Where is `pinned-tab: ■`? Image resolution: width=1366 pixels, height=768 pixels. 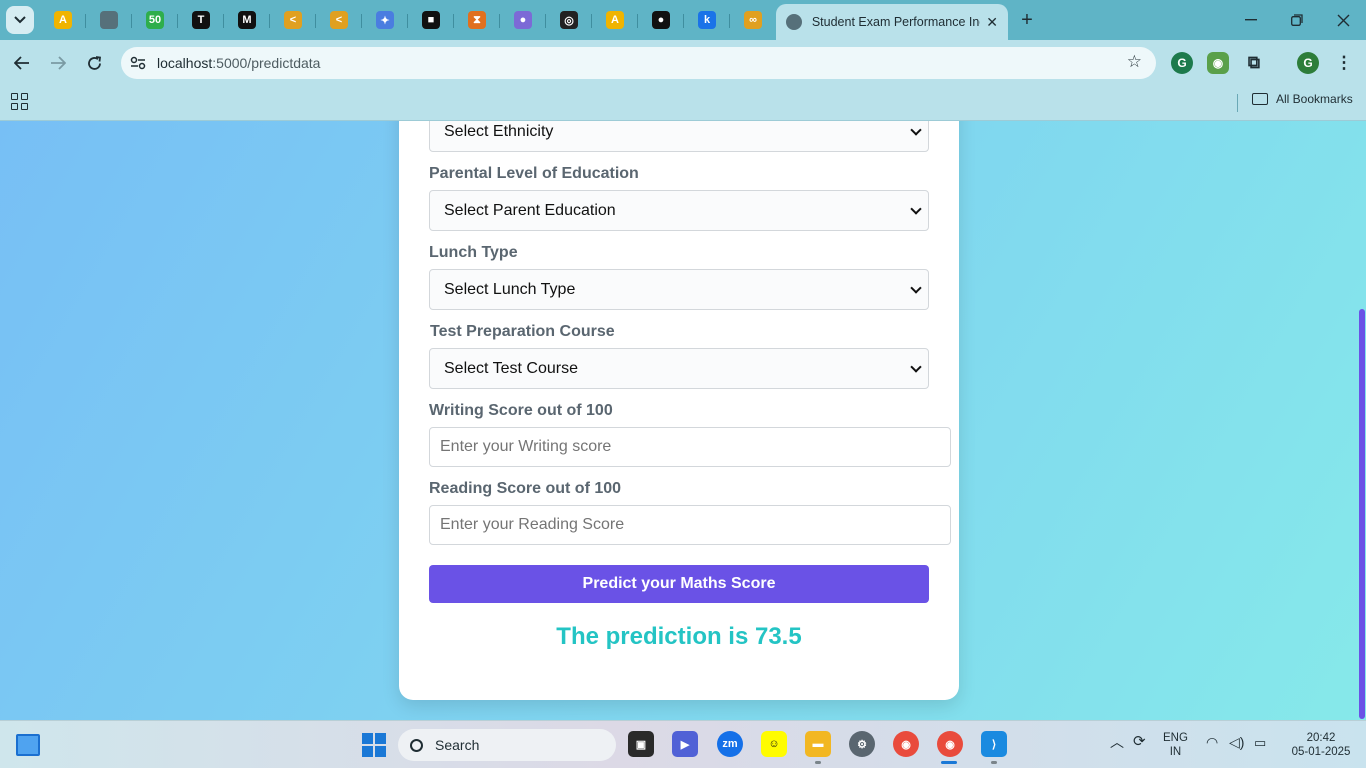
pinned-tab: ■ is located at coordinates (431, 20).